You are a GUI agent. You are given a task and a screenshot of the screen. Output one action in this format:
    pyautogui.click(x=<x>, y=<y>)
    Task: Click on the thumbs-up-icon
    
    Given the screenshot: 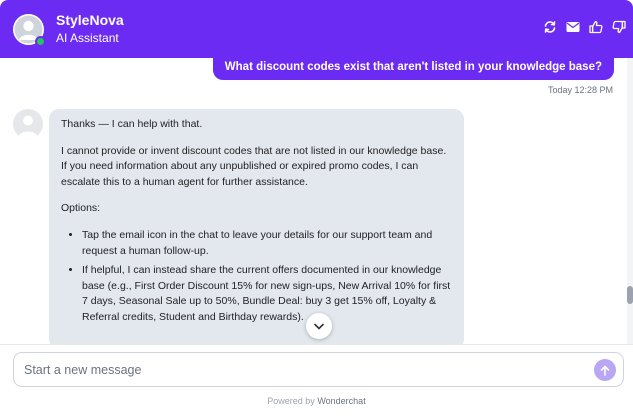 What is the action you would take?
    pyautogui.click(x=596, y=27)
    